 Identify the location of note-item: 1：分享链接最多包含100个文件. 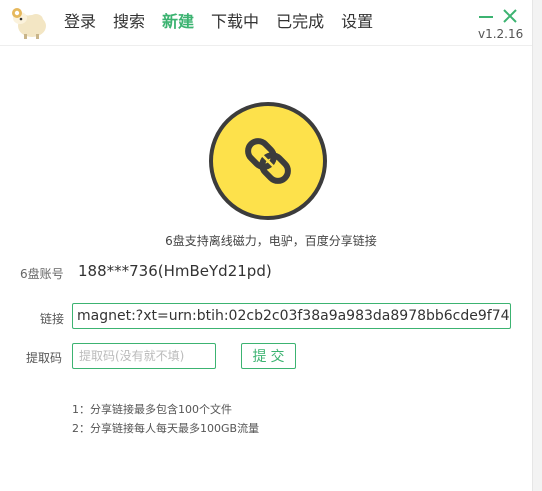
(152, 409).